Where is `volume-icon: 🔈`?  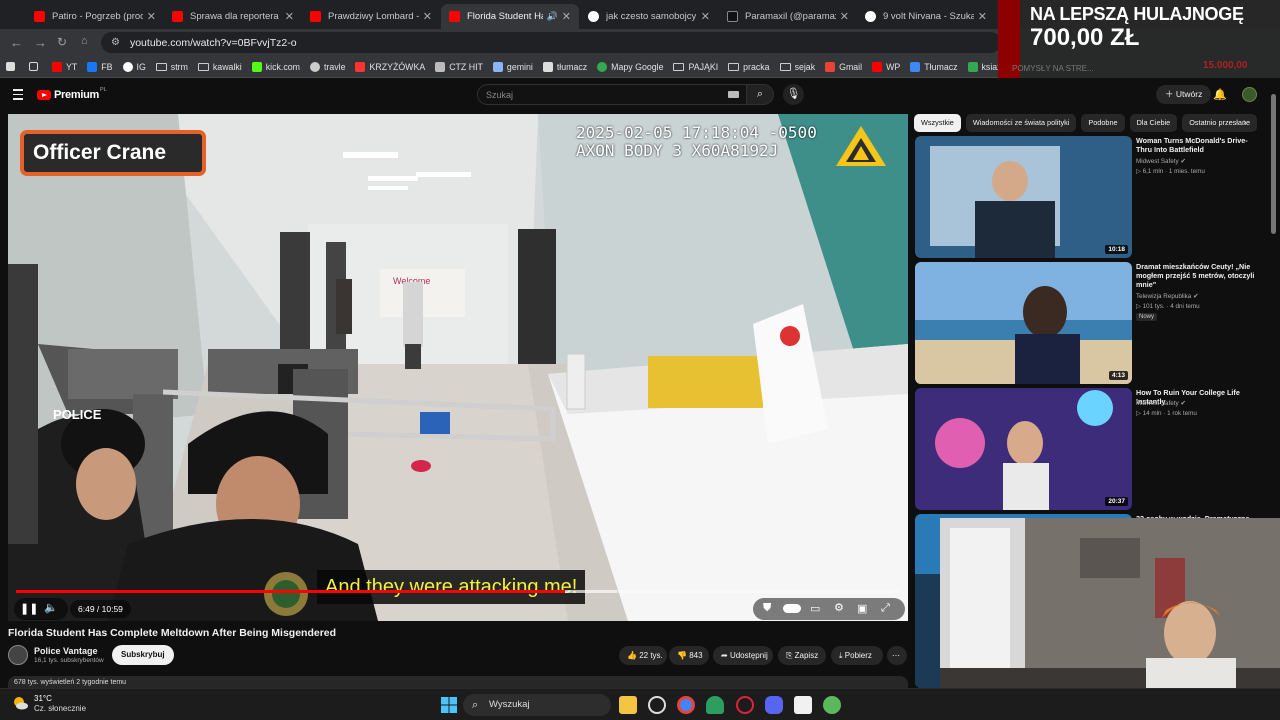 volume-icon: 🔈 is located at coordinates (51, 607).